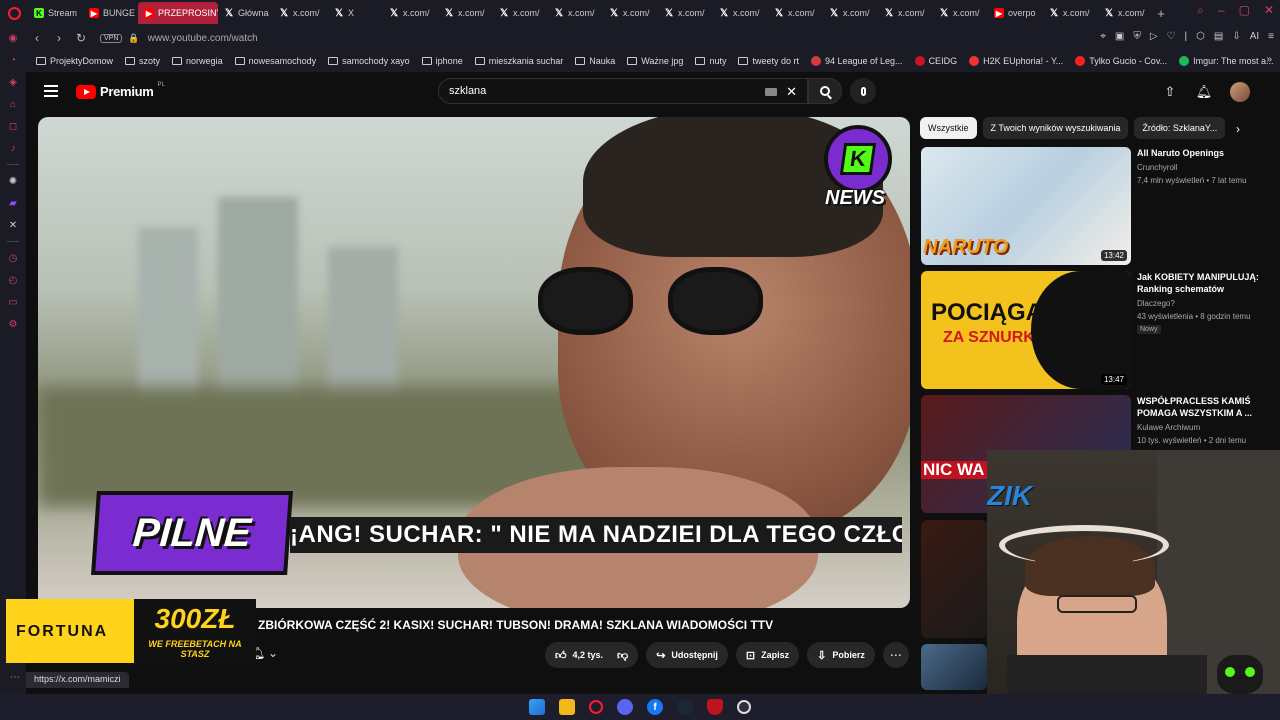 The image size is (1280, 720). Describe the element at coordinates (622, 655) in the screenshot. I see `thumbs-down-icon: 👎︎` at that location.